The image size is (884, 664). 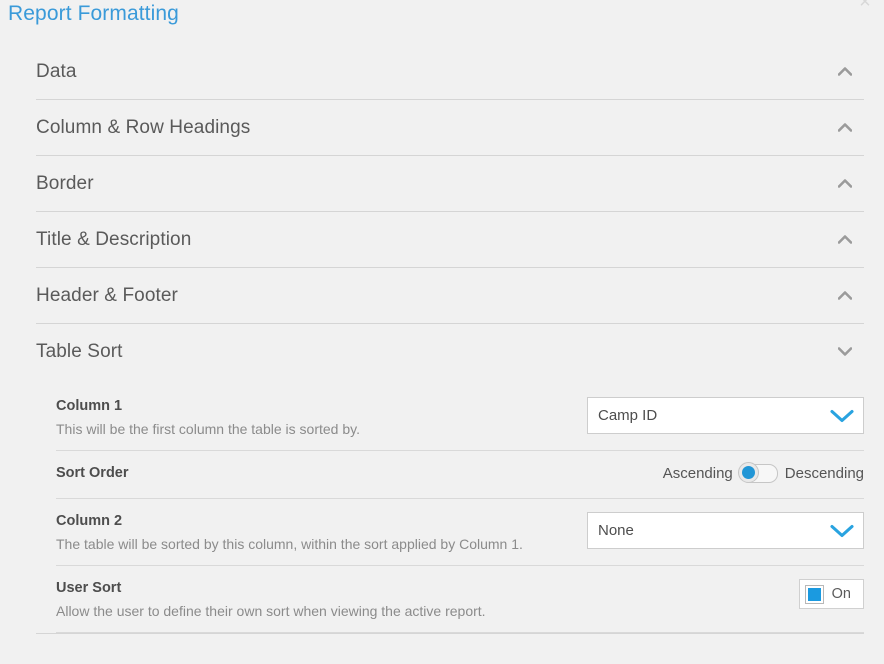 I want to click on section-header-column-row-headings: Column & Row Headings, so click(x=450, y=127).